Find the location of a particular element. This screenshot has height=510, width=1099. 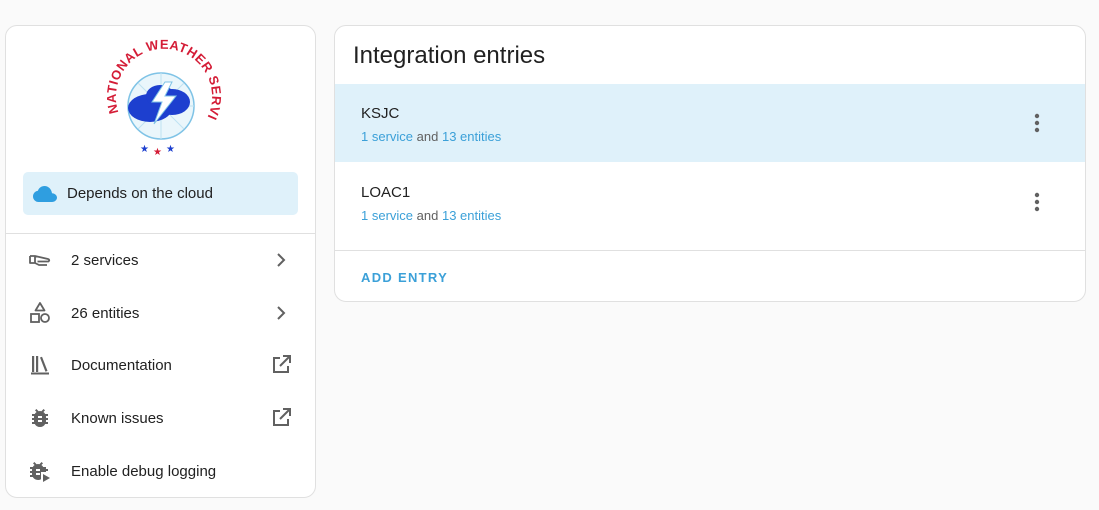

entities-shapes-icon is located at coordinates (40, 313).